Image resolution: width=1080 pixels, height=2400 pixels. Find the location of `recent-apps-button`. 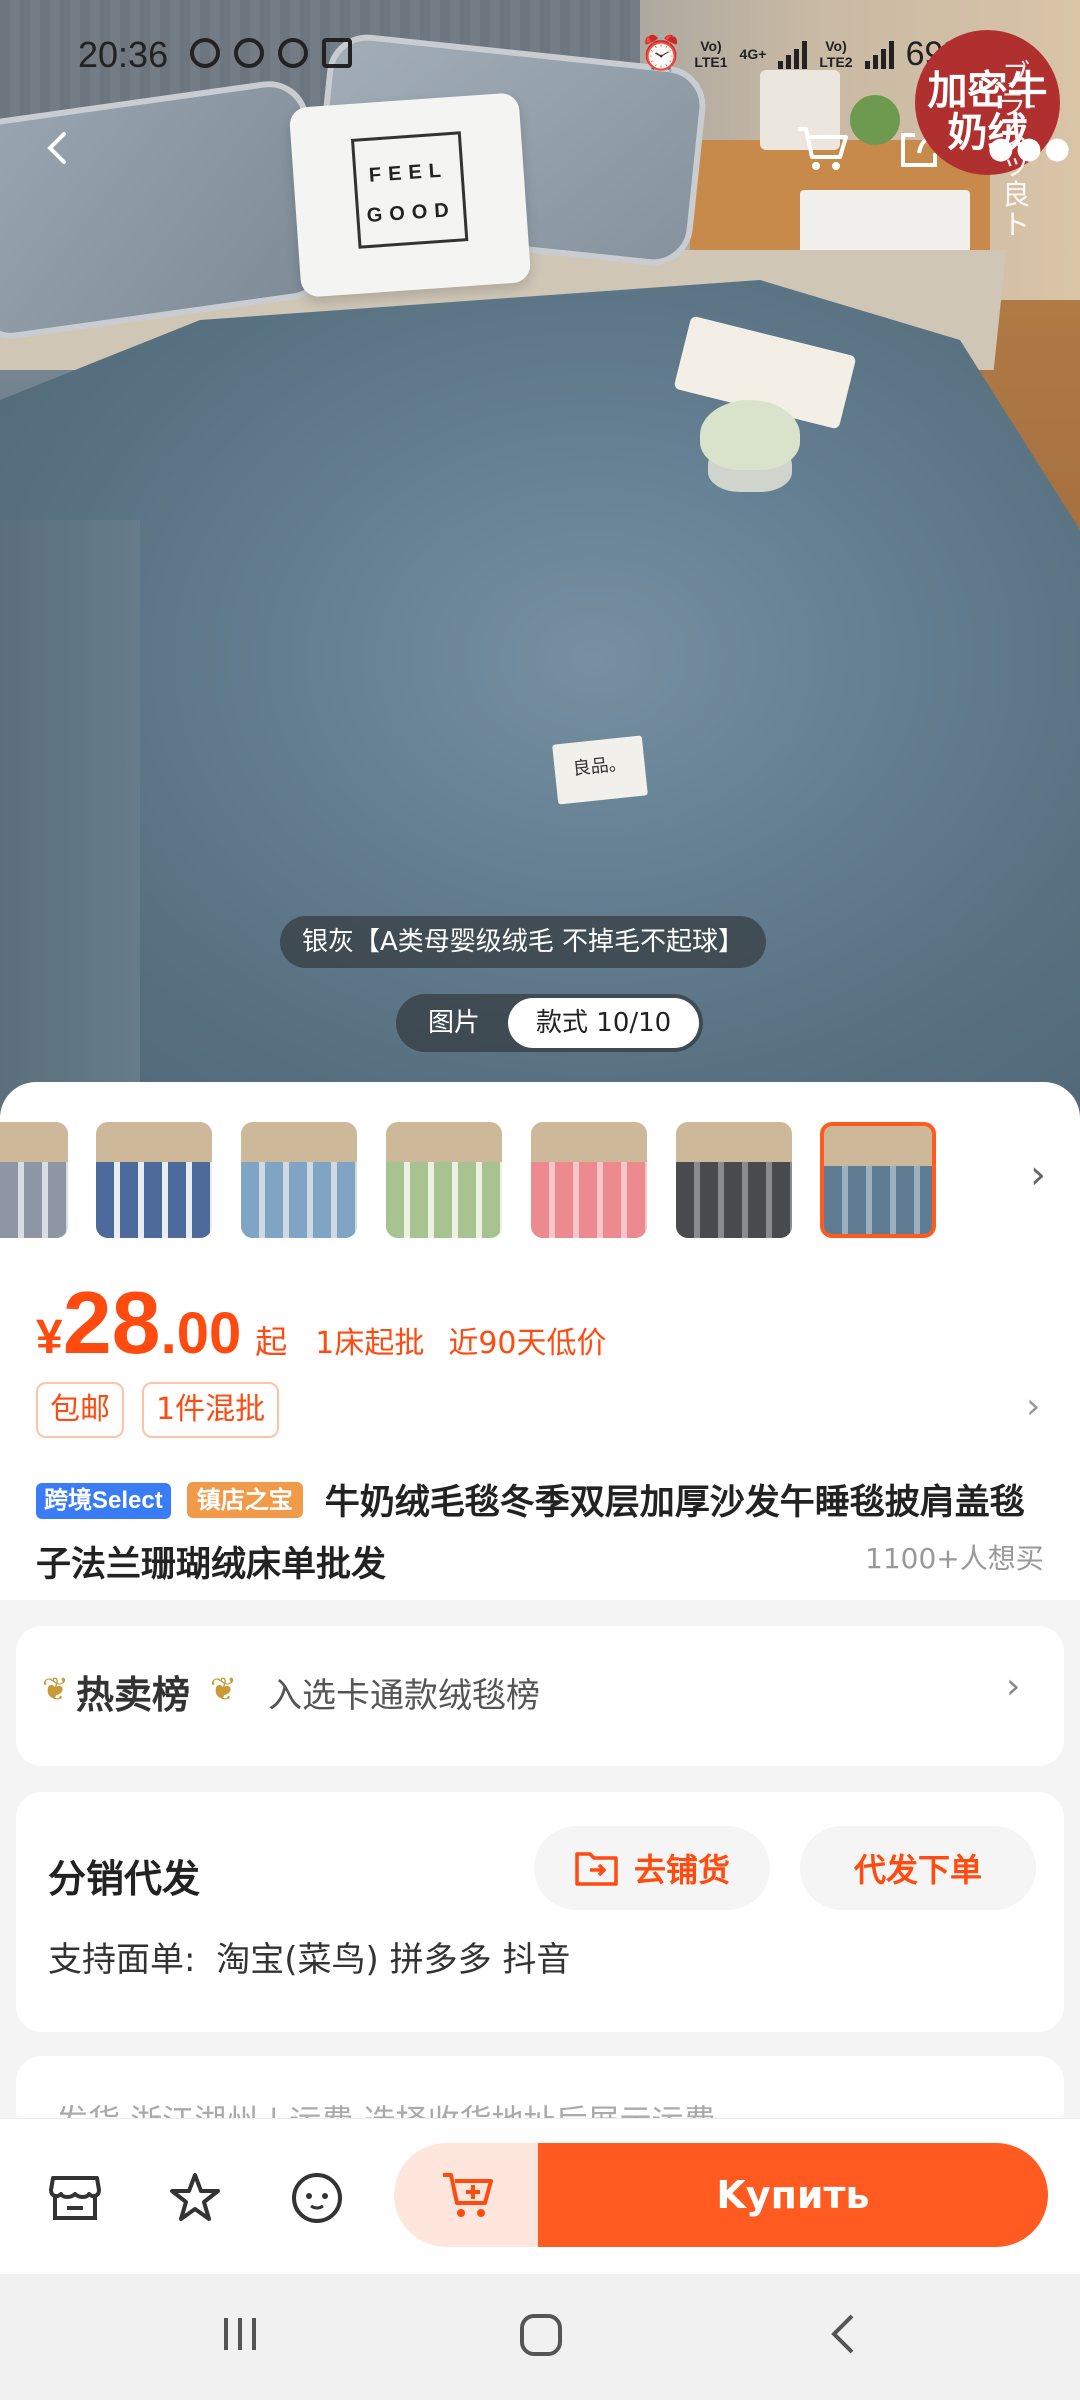

recent-apps-button is located at coordinates (240, 2336).